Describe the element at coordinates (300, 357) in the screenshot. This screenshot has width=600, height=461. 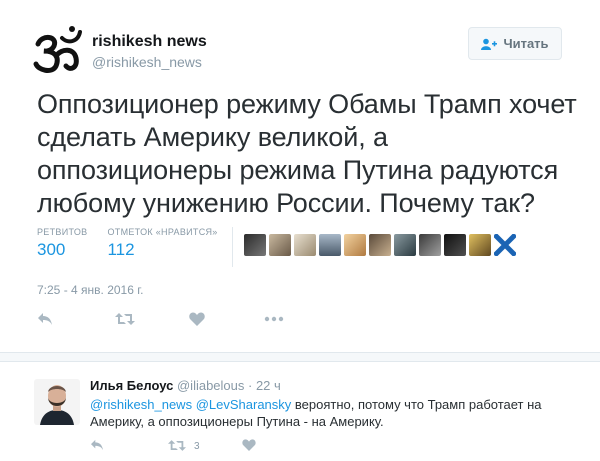
I see `tweet-separator` at that location.